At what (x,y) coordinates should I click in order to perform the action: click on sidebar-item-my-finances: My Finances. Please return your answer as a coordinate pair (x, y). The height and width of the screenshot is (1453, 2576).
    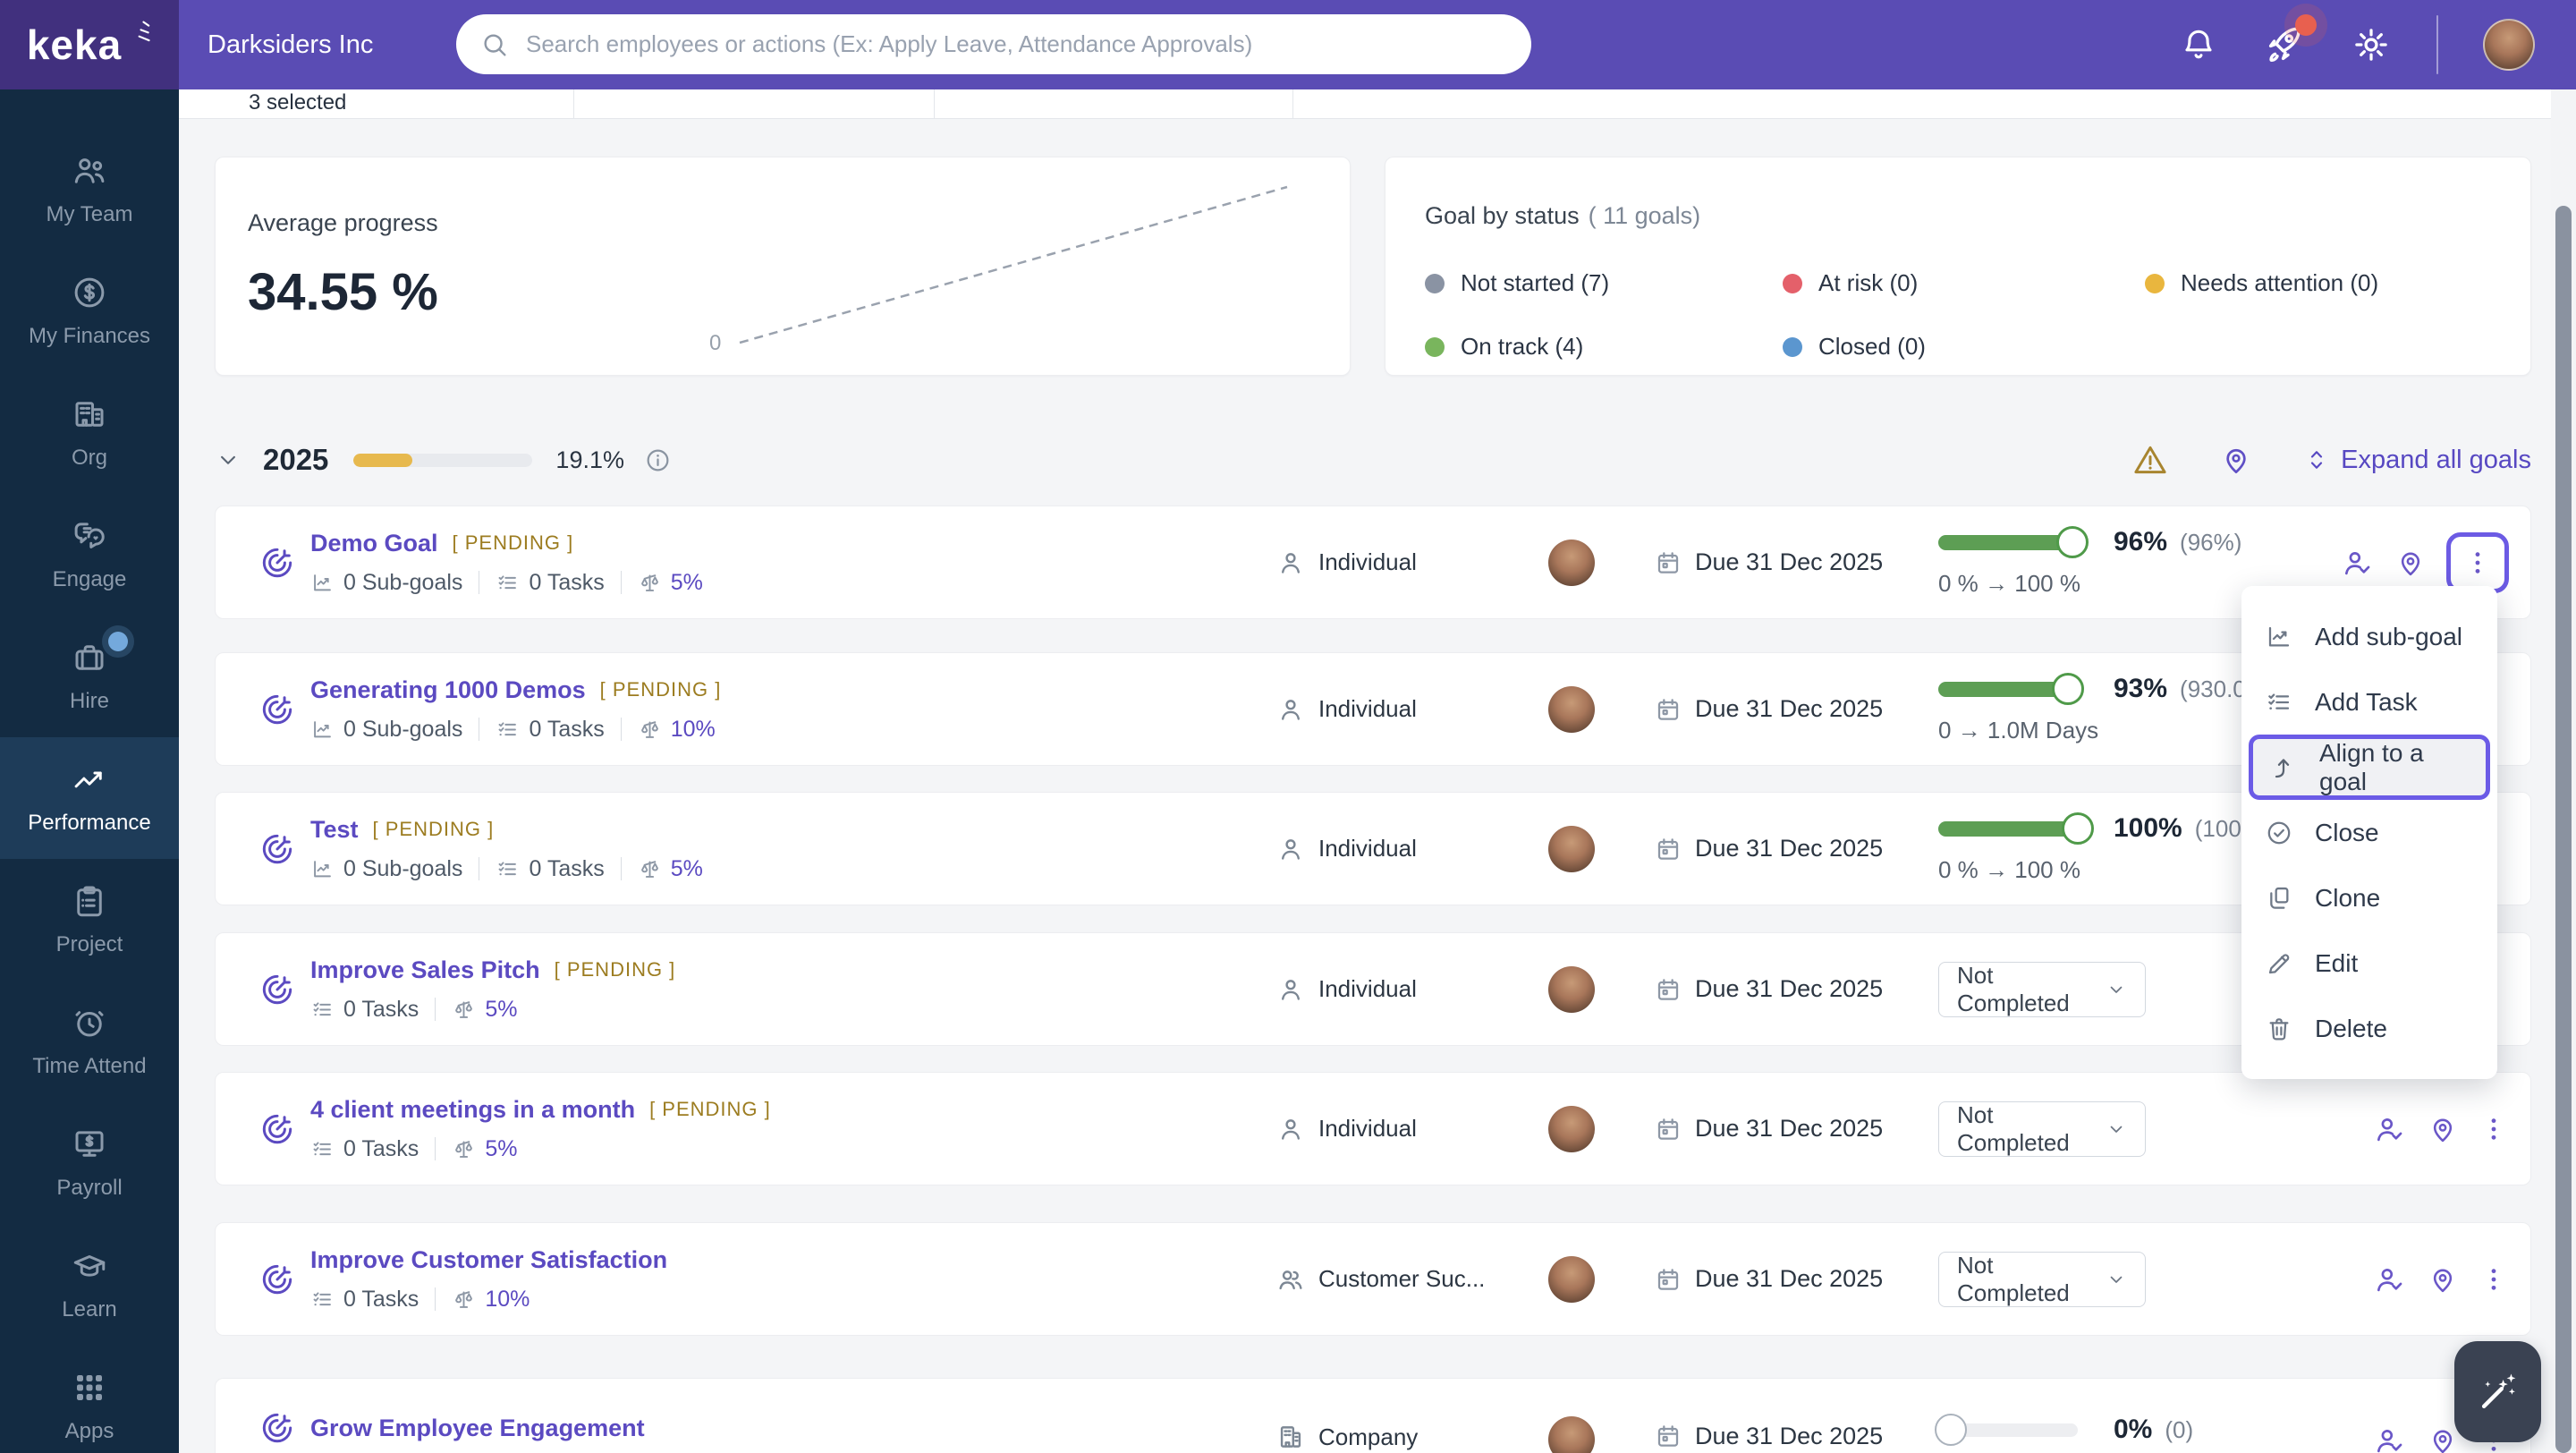
    Looking at the image, I should click on (89, 311).